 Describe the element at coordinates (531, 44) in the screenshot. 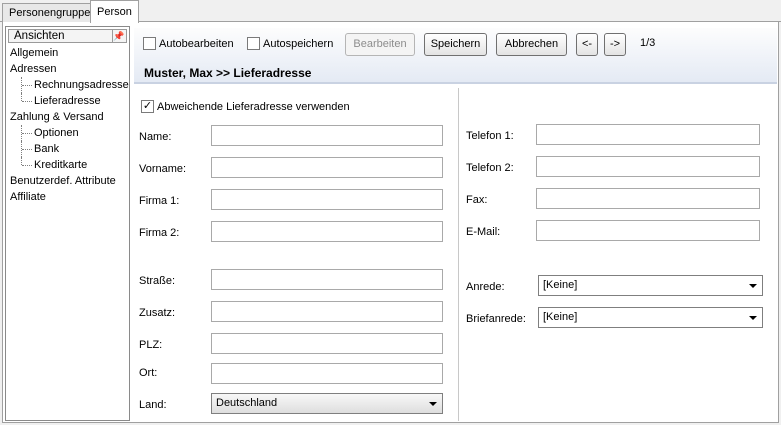

I see `abbrechen-button: Abbrechen` at that location.